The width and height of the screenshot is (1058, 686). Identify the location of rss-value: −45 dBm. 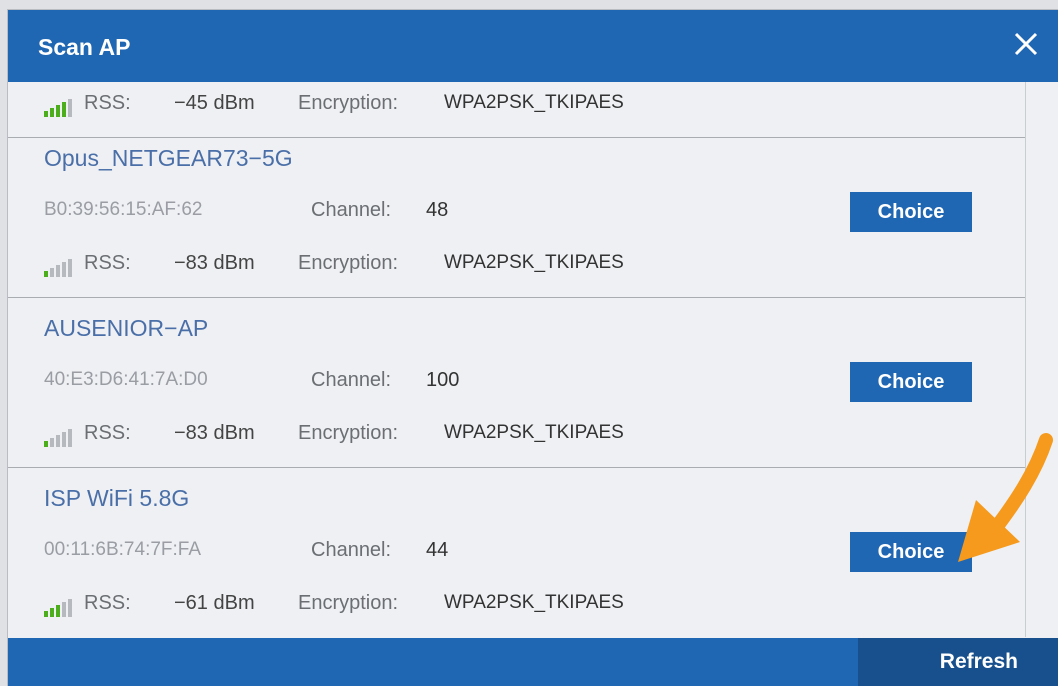
(214, 103).